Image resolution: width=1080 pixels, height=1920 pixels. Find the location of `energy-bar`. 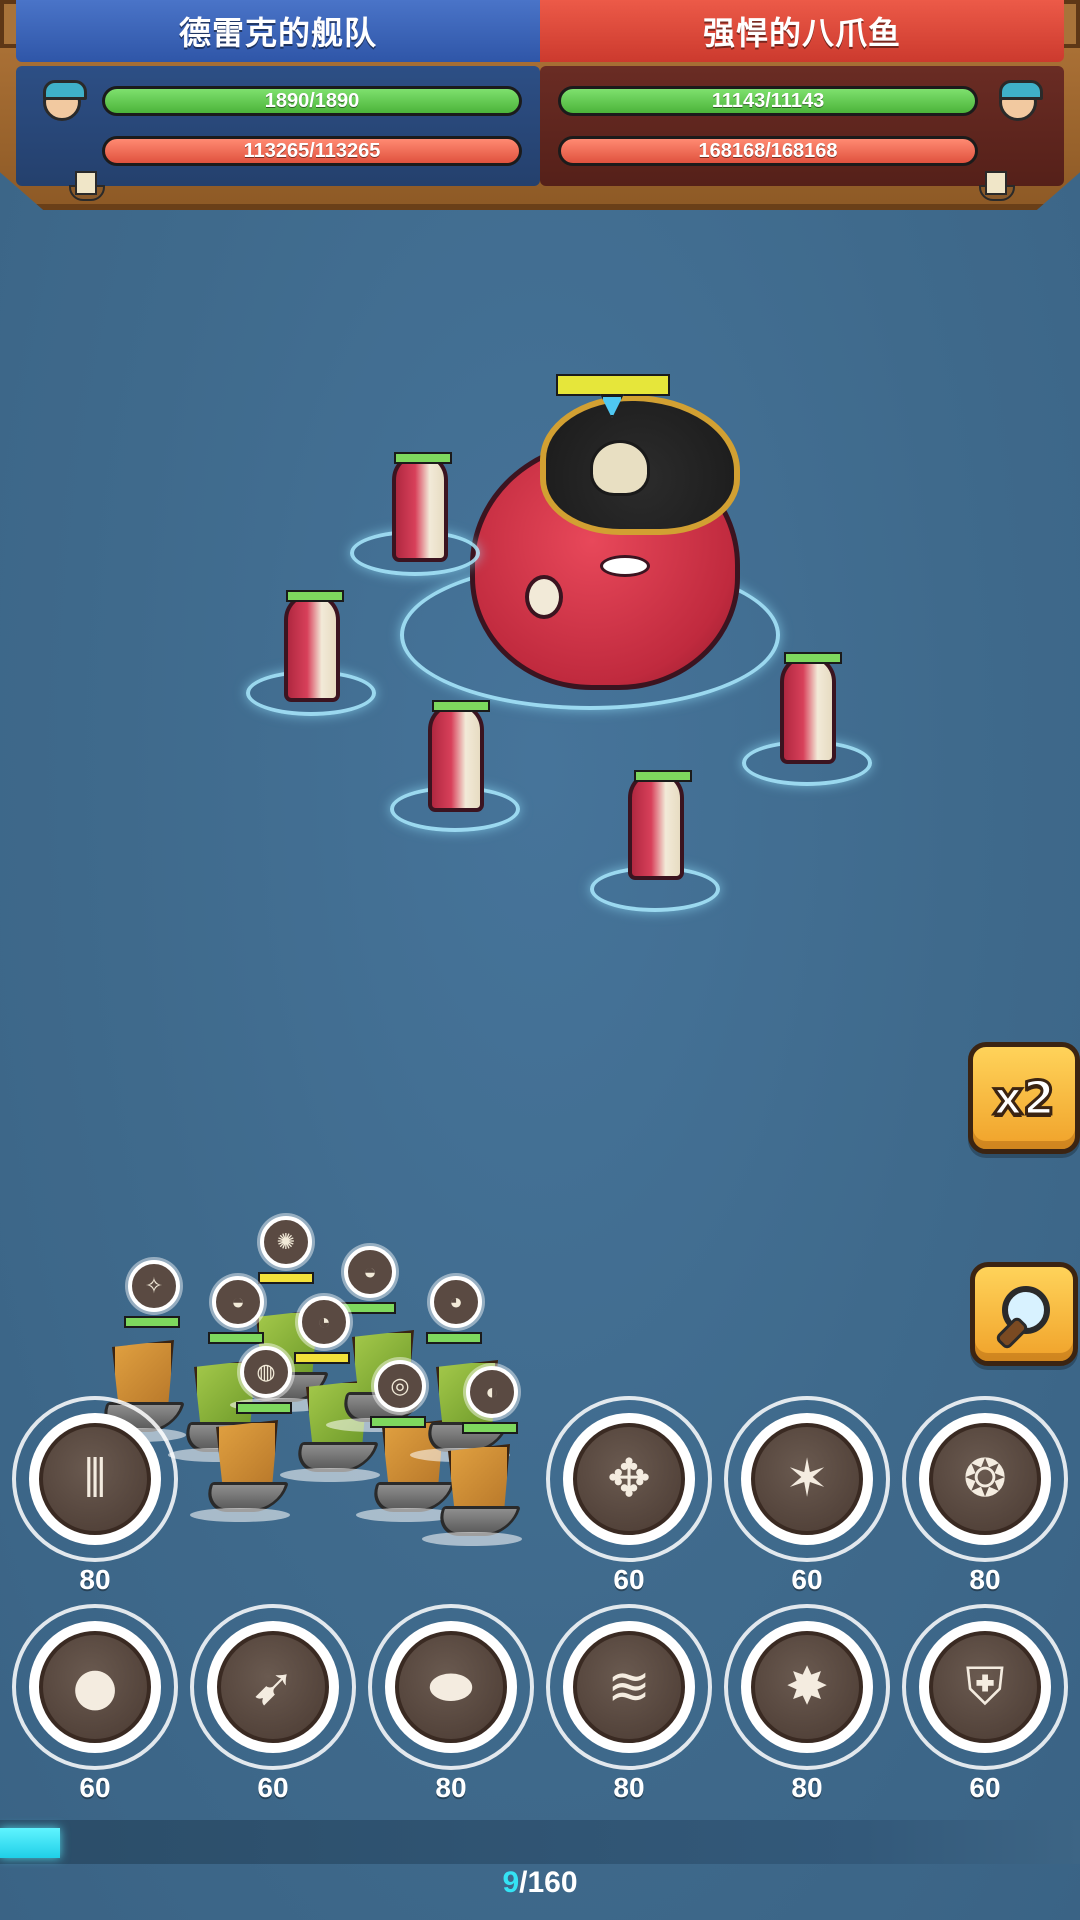

energy-bar is located at coordinates (540, 1842).